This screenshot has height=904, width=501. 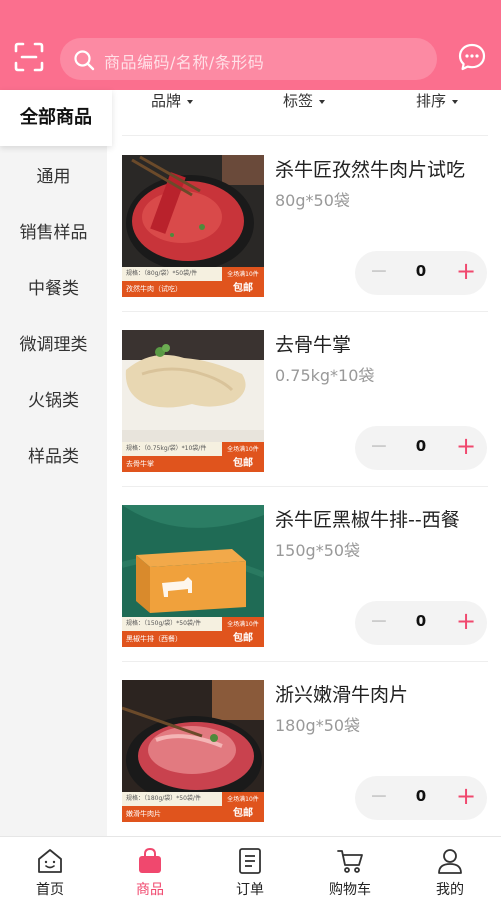 I want to click on filter-sort-label: 排序, so click(x=431, y=101).